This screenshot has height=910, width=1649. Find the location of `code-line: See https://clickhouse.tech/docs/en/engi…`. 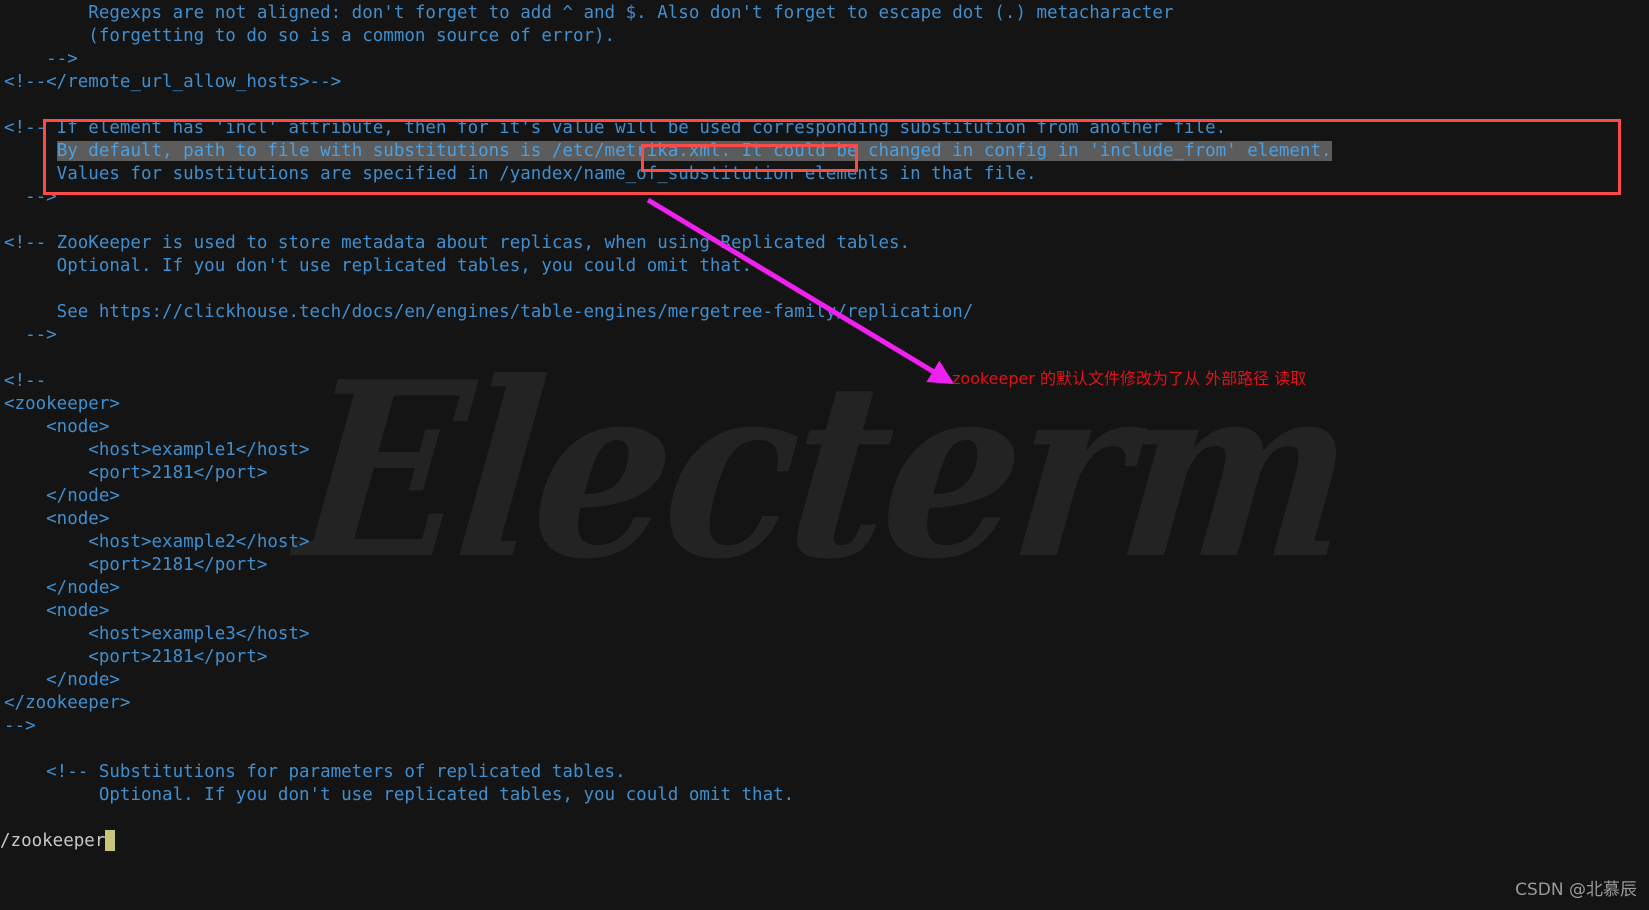

code-line: See https://clickhouse.tech/docs/en/engi… is located at coordinates (824, 312).